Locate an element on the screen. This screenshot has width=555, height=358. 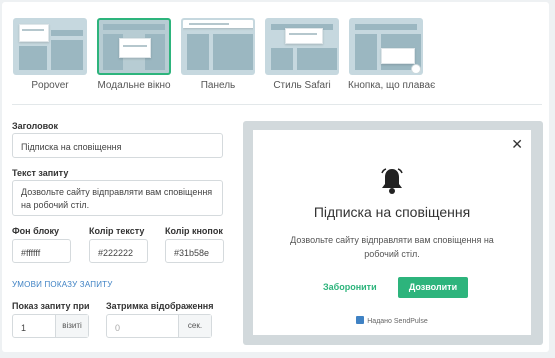
floating-thumbnail is located at coordinates (386, 46).